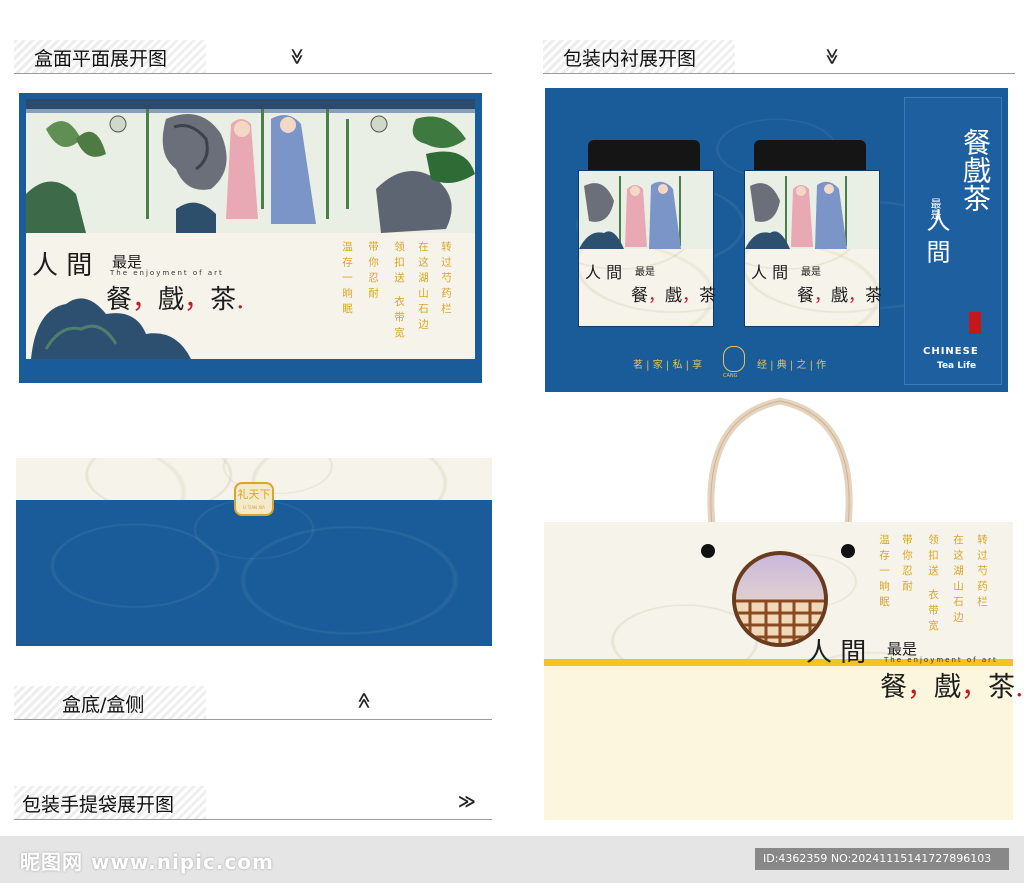 The image size is (1024, 883). I want to click on litianxia-logo: 礼天下 LI TIAN XIA, so click(254, 499).